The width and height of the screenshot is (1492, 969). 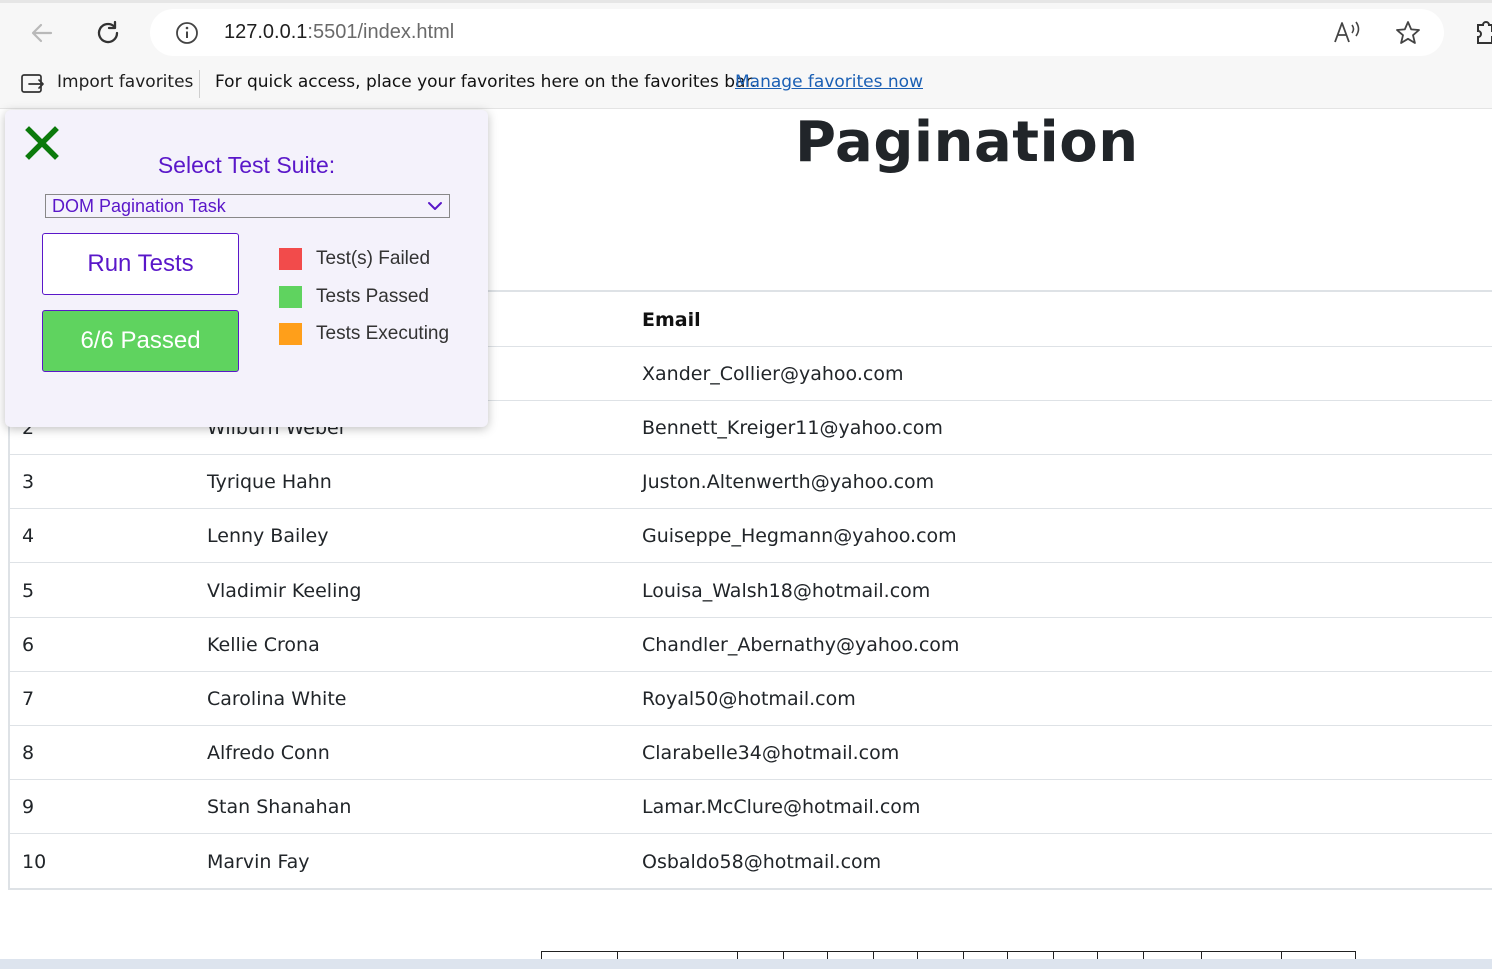 What do you see at coordinates (258, 861) in the screenshot?
I see `cell-name: Marvin Fay` at bounding box center [258, 861].